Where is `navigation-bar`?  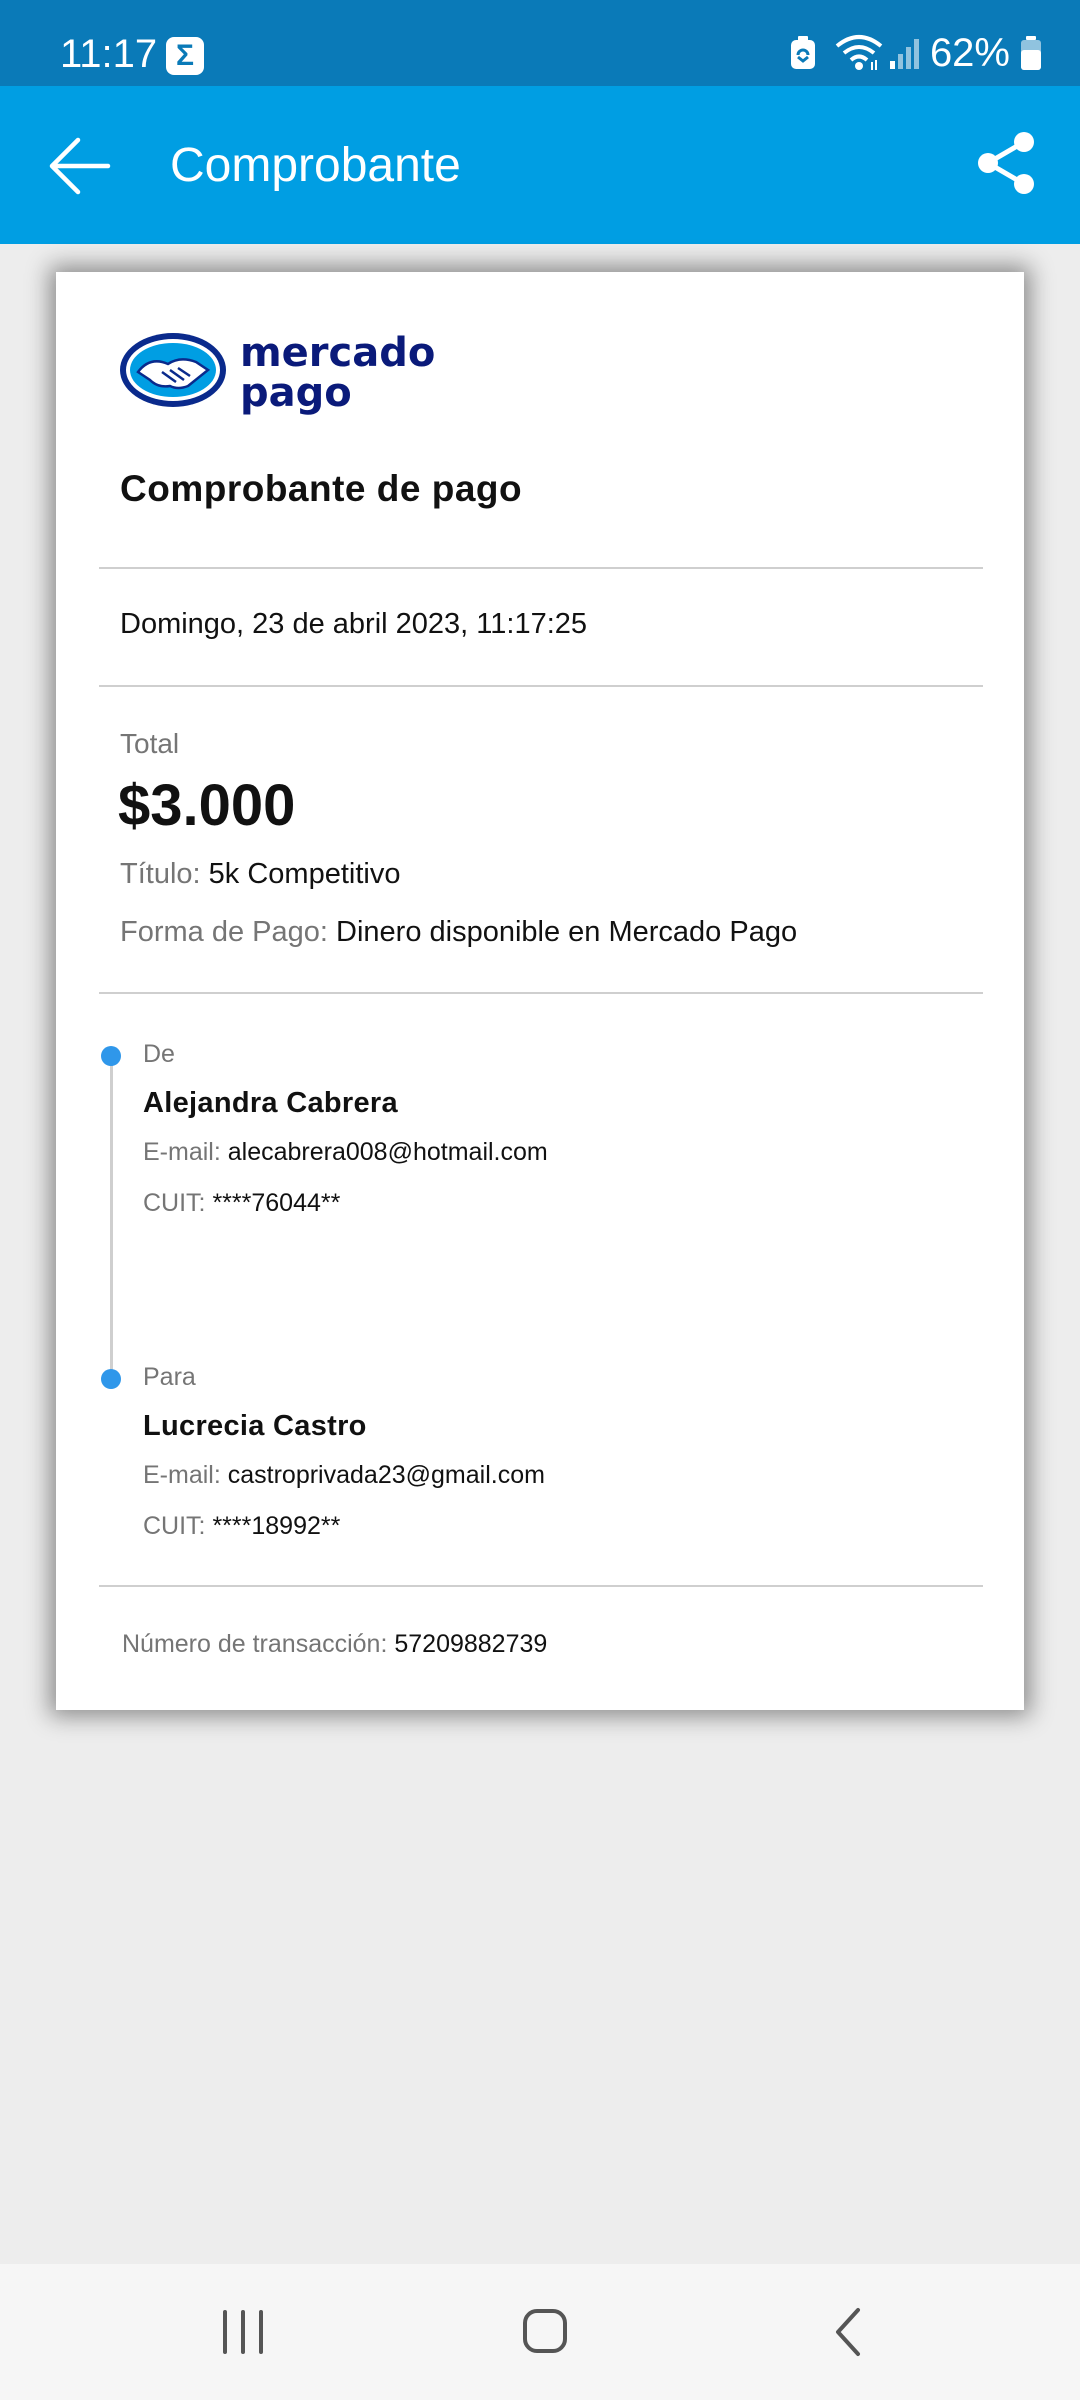
navigation-bar is located at coordinates (540, 2332).